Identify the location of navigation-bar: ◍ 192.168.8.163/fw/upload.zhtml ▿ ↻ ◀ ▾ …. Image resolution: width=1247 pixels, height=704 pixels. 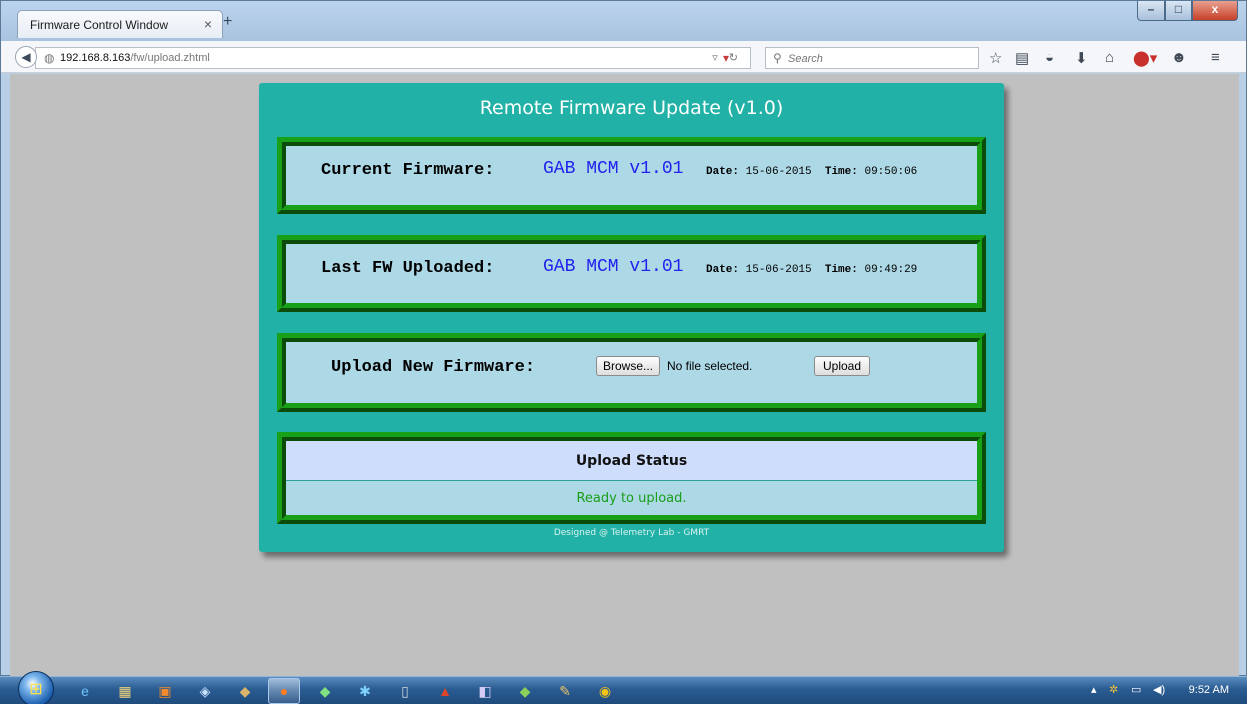
(623, 57).